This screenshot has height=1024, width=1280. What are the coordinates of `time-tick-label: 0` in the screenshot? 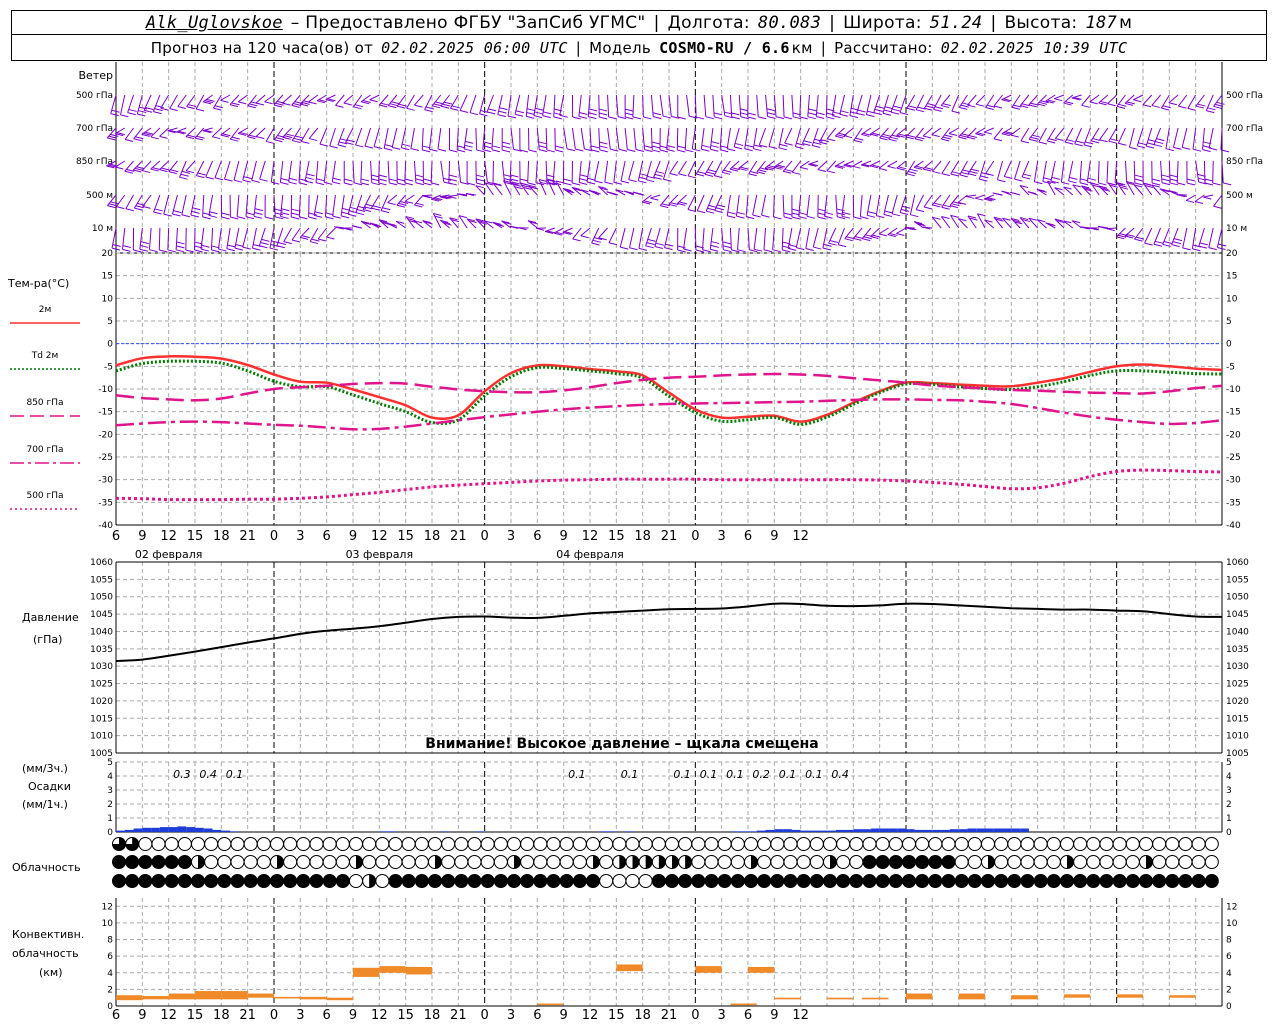 It's located at (274, 1015).